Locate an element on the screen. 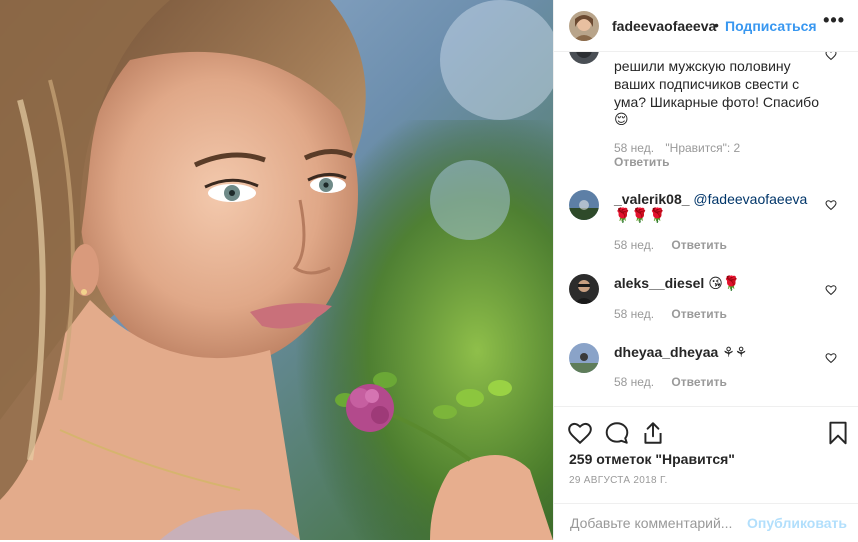  comment-body: ⚘⚘ is located at coordinates (735, 352).